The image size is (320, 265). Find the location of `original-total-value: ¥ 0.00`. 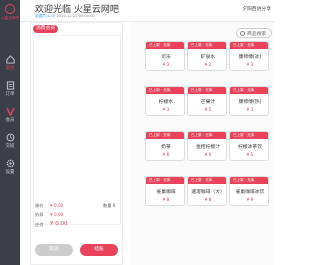

original-total-value: ¥ 0.00 is located at coordinates (56, 205).